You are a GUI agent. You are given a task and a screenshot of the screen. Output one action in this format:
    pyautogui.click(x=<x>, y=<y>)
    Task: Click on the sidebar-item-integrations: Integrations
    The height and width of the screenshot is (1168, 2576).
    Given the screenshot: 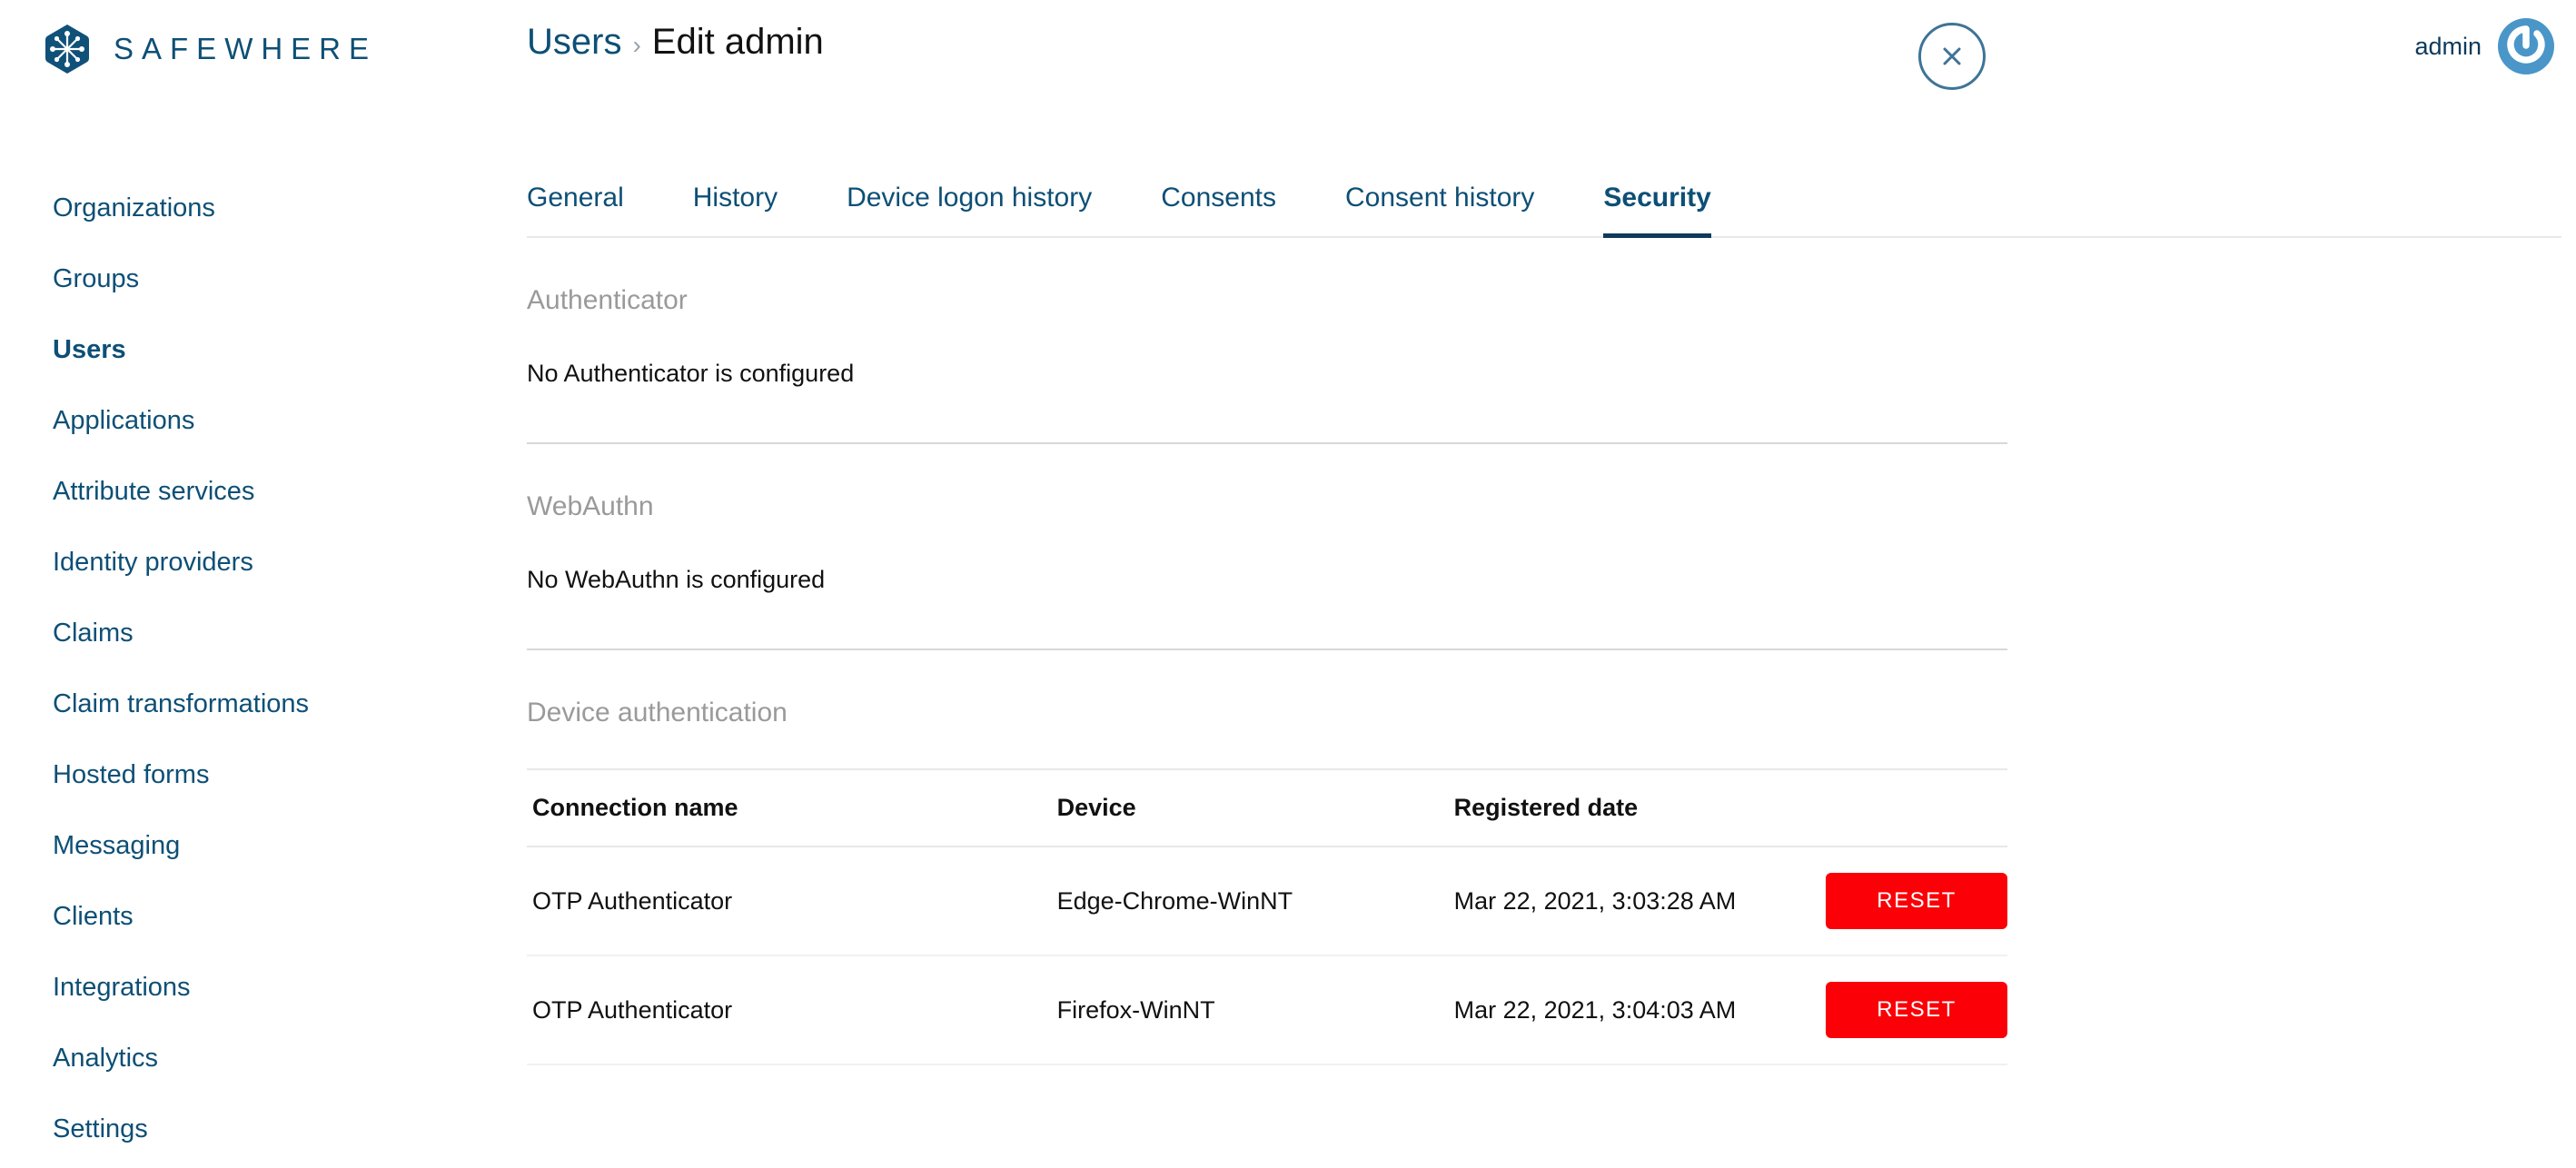 What is the action you would take?
    pyautogui.click(x=254, y=988)
    